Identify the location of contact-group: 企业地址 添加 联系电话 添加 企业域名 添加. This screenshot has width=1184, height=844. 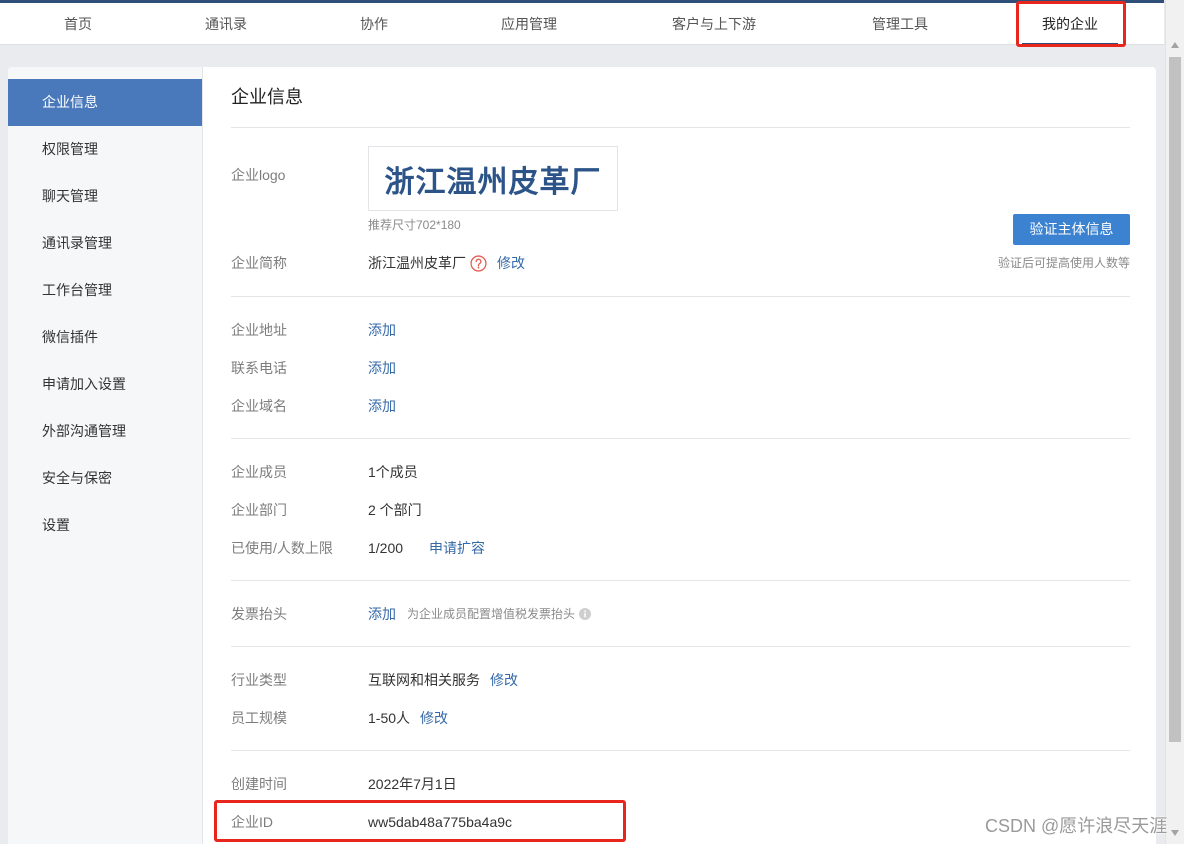
(680, 367).